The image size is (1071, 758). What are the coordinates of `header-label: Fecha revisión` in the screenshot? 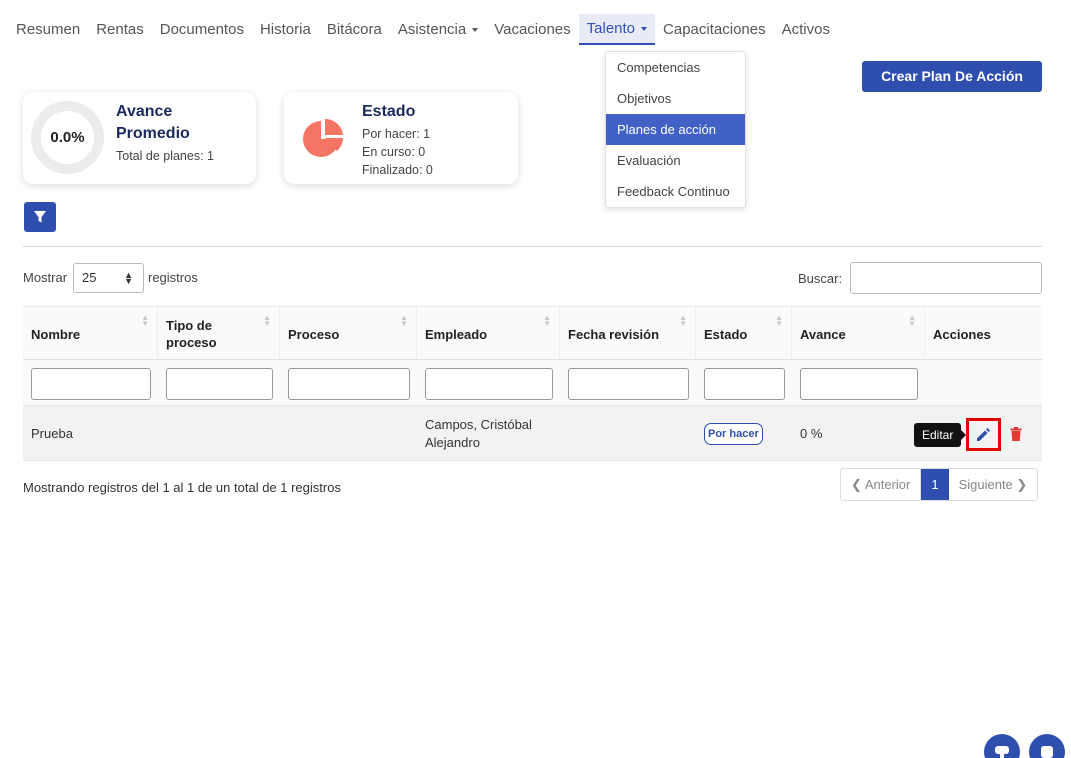 It's located at (614, 334).